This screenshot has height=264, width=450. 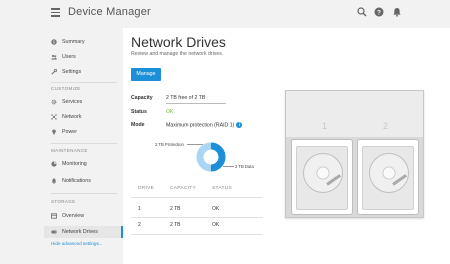 I want to click on sidebar-section-storage: STORAGE, so click(x=63, y=201).